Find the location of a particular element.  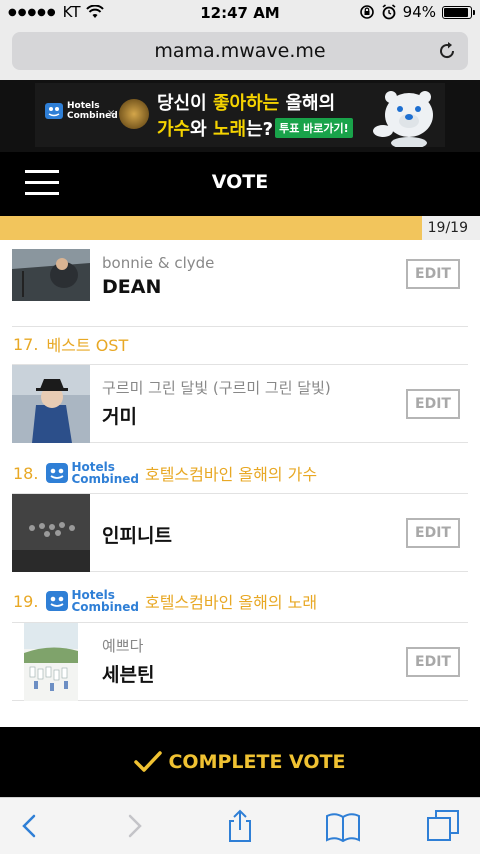

url-text: mama.mwave.me is located at coordinates (240, 51).